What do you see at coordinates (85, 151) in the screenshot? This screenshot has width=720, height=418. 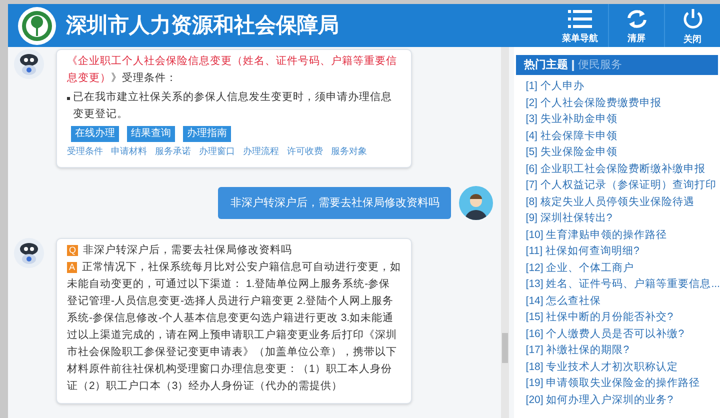 I see `service-link: 受理条件` at bounding box center [85, 151].